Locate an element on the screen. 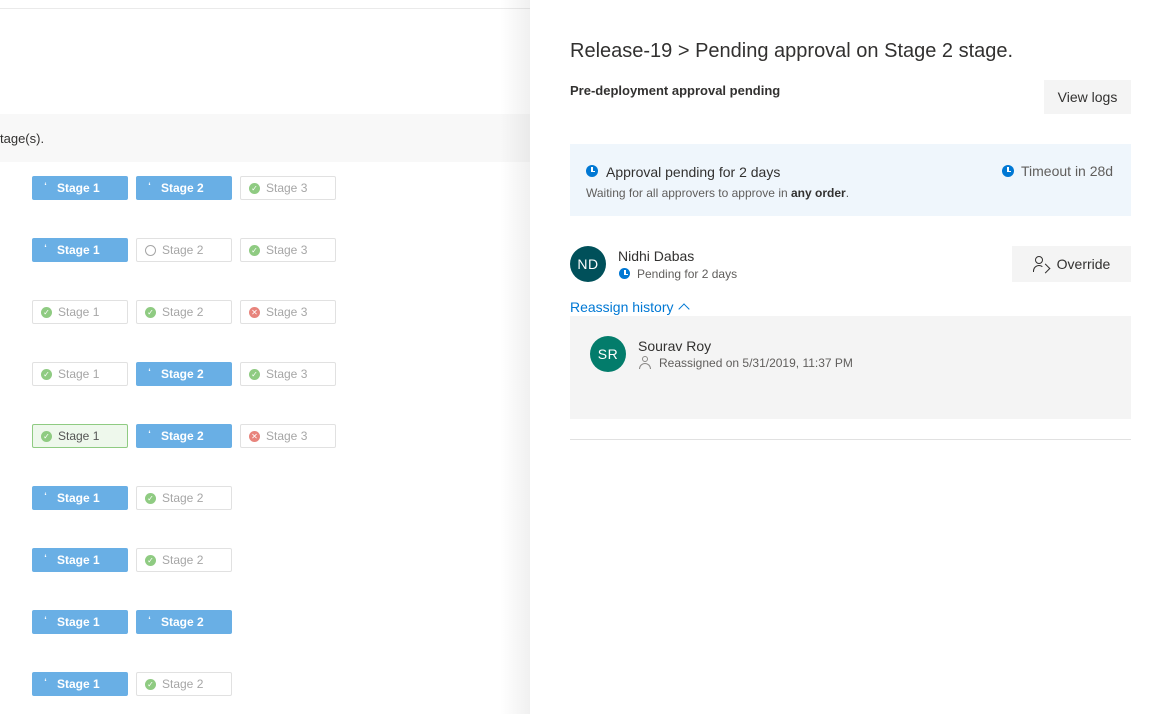 The width and height of the screenshot is (1166, 714). person-icon is located at coordinates (645, 362).